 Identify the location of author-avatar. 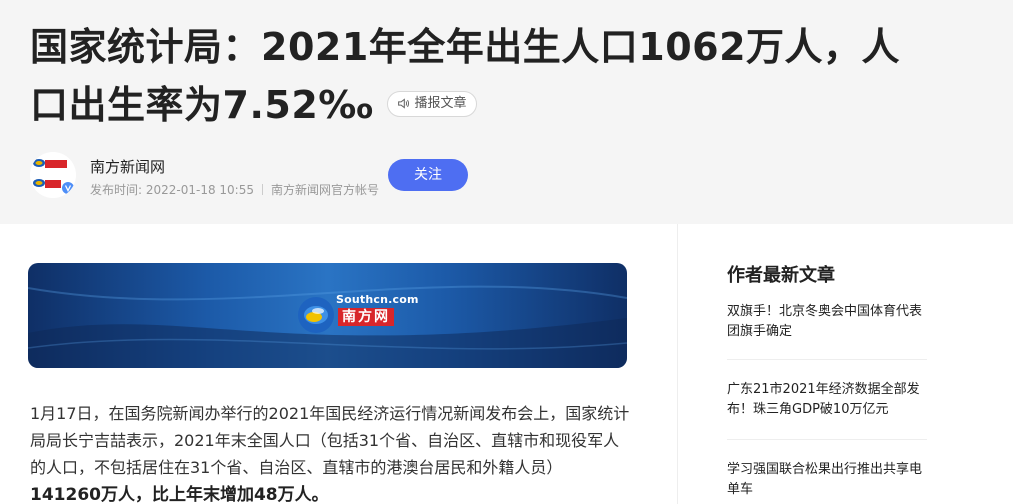
(53, 175).